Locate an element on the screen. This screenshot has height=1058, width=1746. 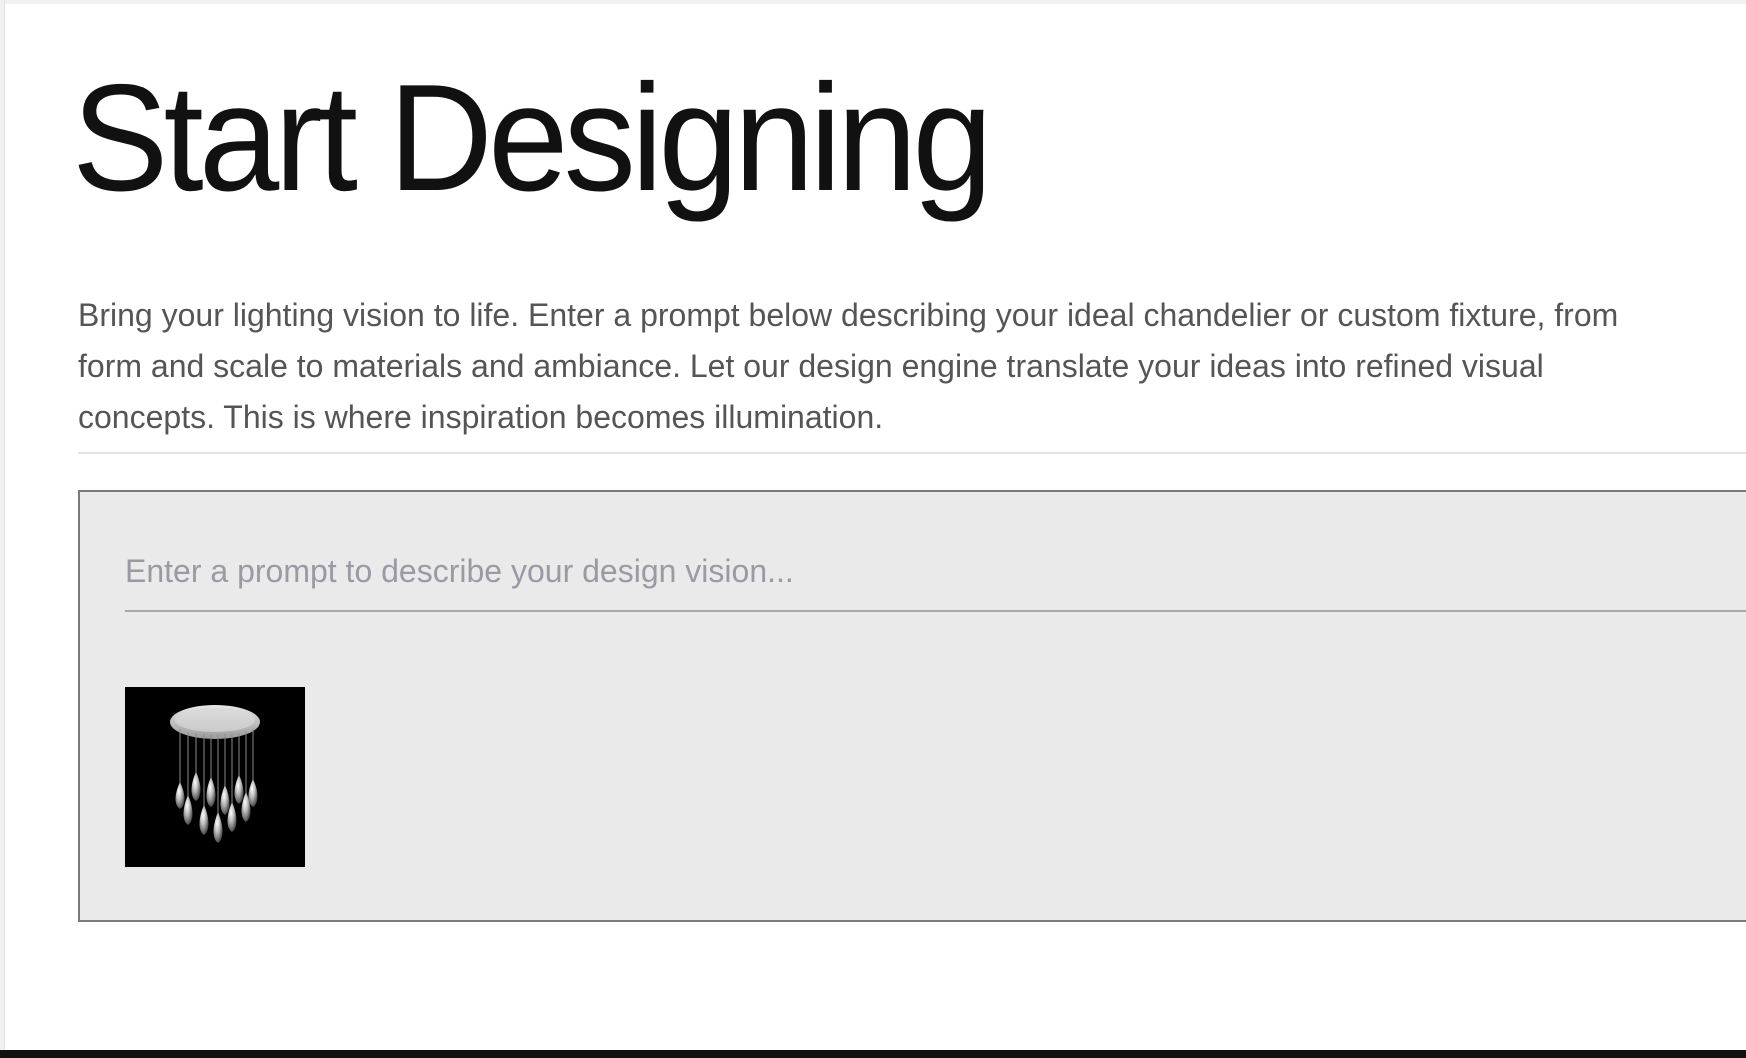
top-edge is located at coordinates (873, 2).